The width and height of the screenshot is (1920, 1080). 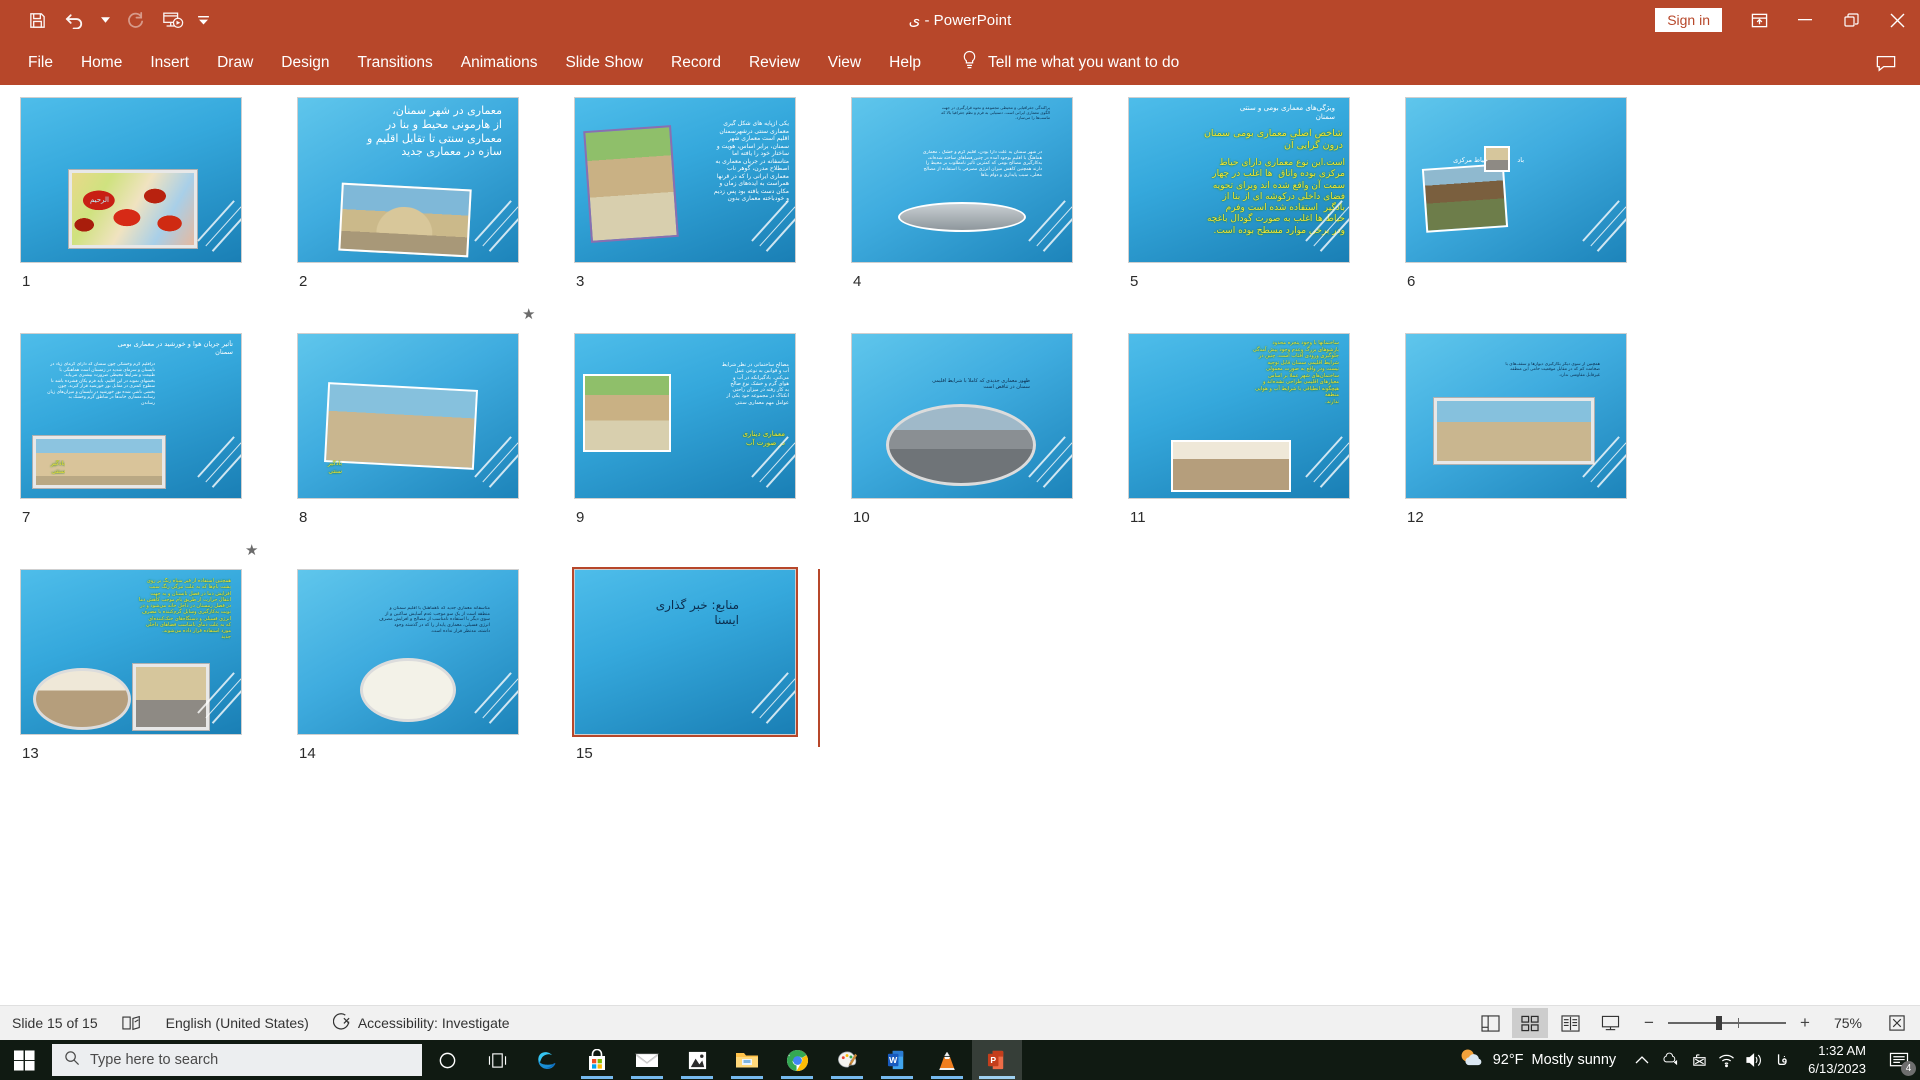 I want to click on language-indicator: English (United States), so click(x=237, y=1023).